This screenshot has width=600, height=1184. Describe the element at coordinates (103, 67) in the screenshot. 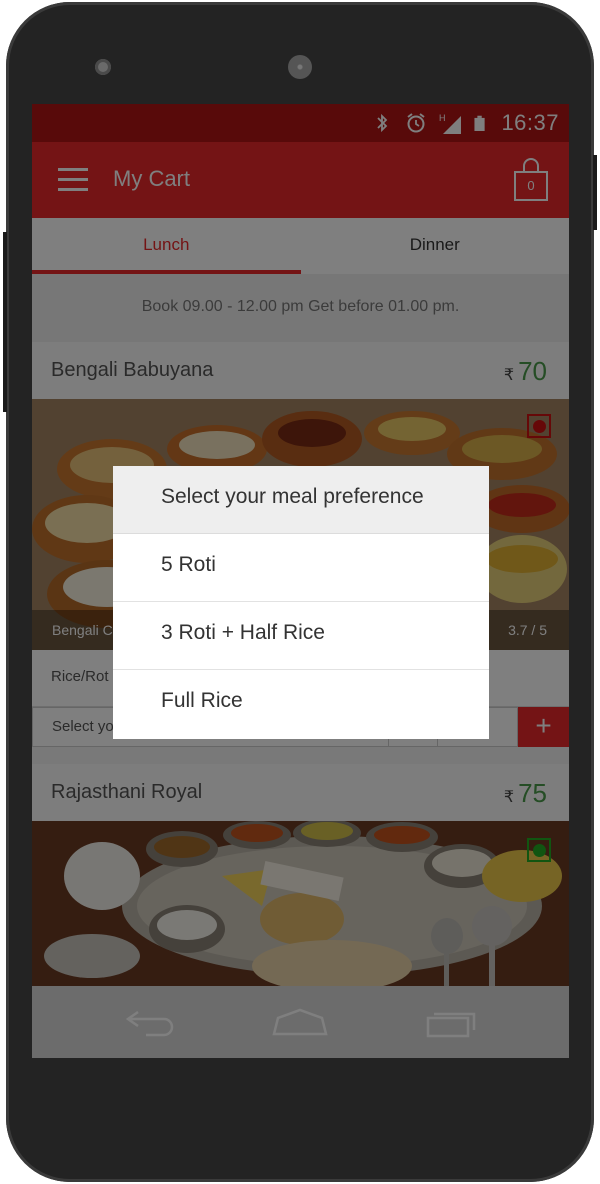

I see `front-camera` at that location.